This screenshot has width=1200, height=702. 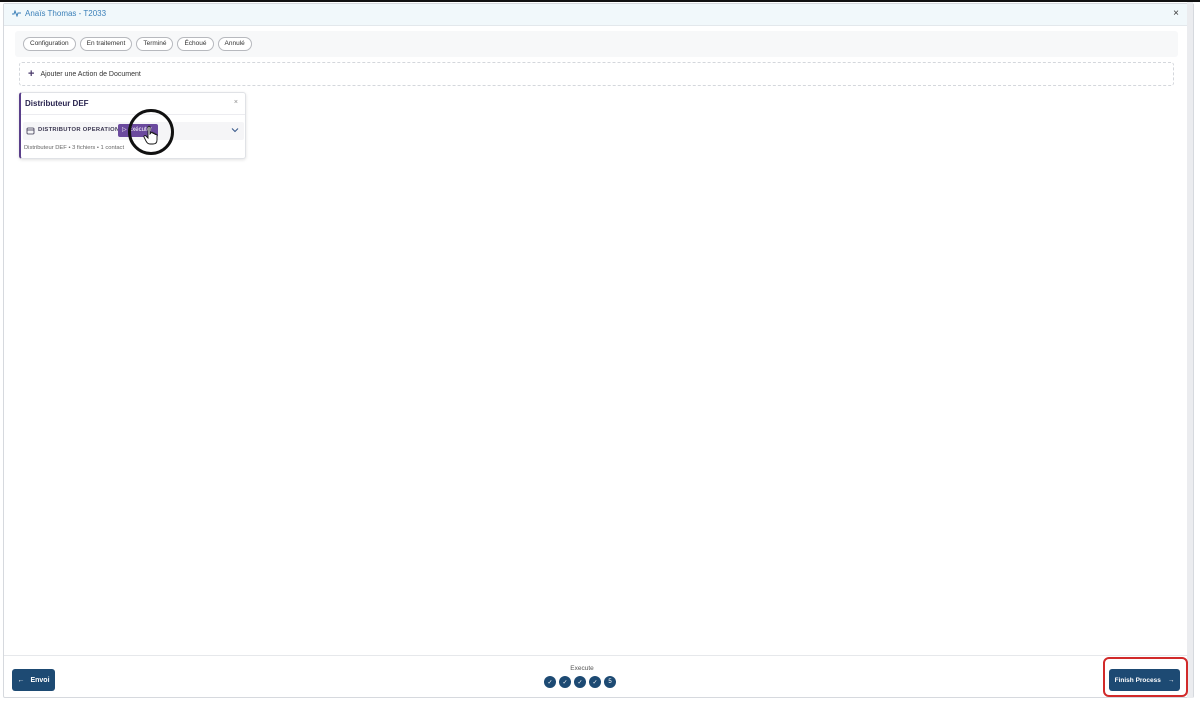 I want to click on activity-icon, so click(x=16, y=13).